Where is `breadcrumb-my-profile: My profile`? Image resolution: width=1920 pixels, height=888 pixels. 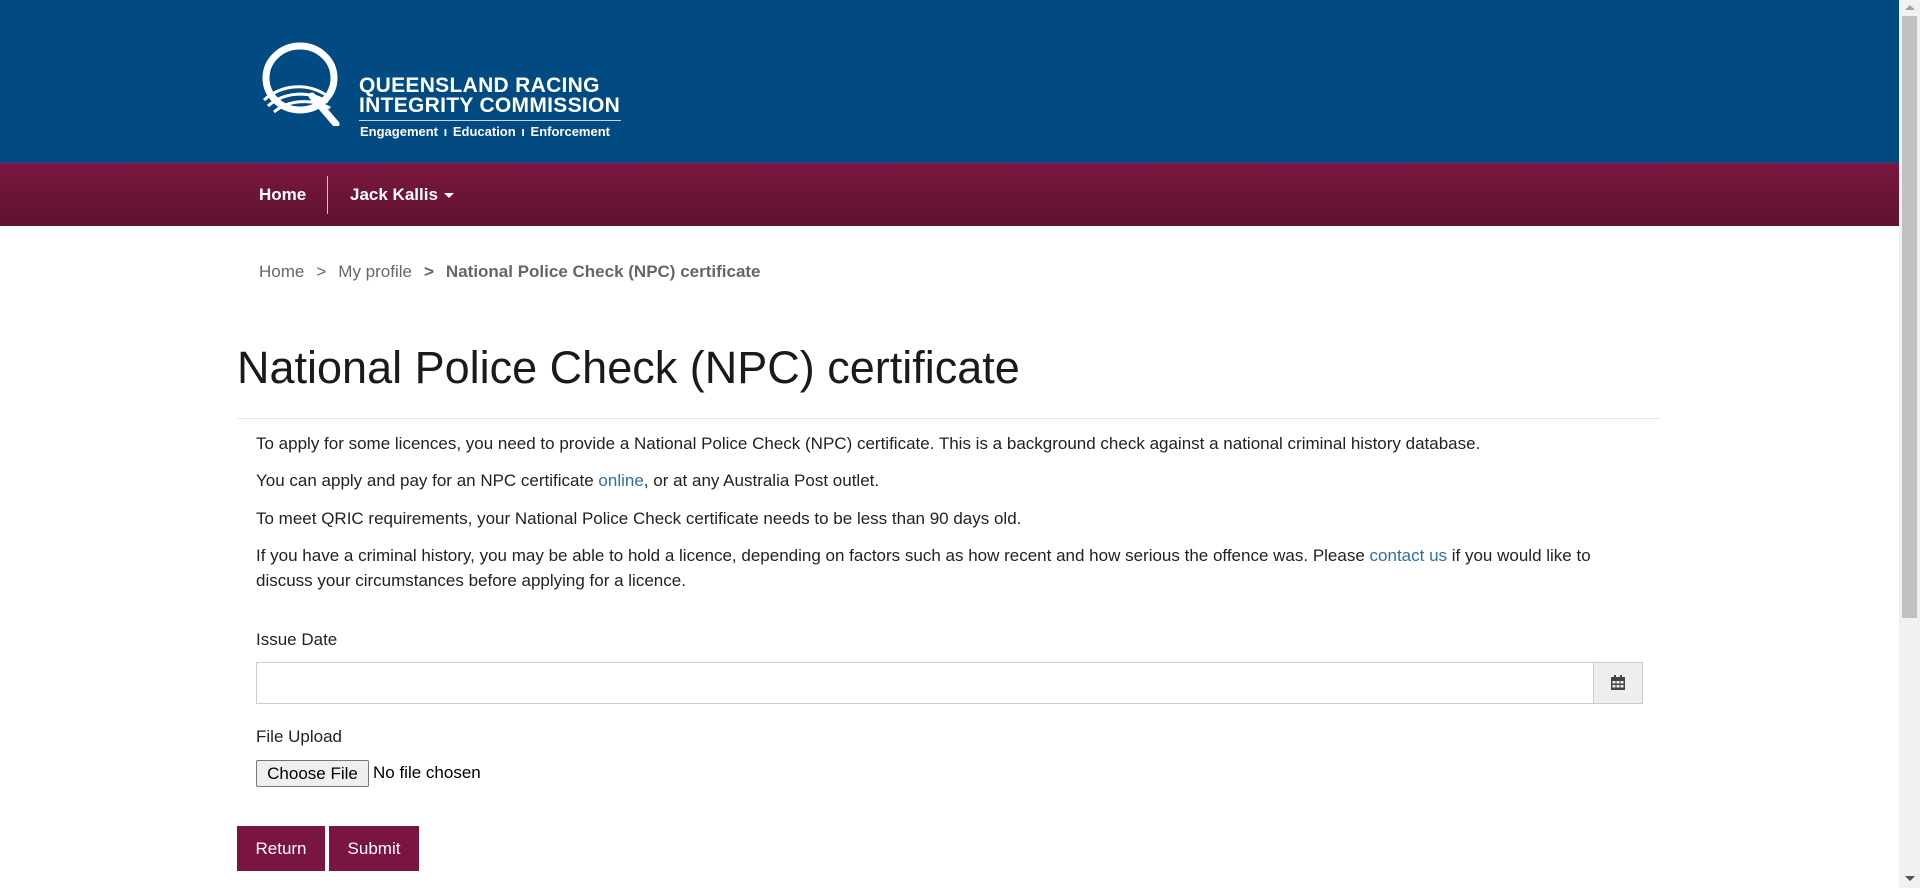 breadcrumb-my-profile: My profile is located at coordinates (375, 271).